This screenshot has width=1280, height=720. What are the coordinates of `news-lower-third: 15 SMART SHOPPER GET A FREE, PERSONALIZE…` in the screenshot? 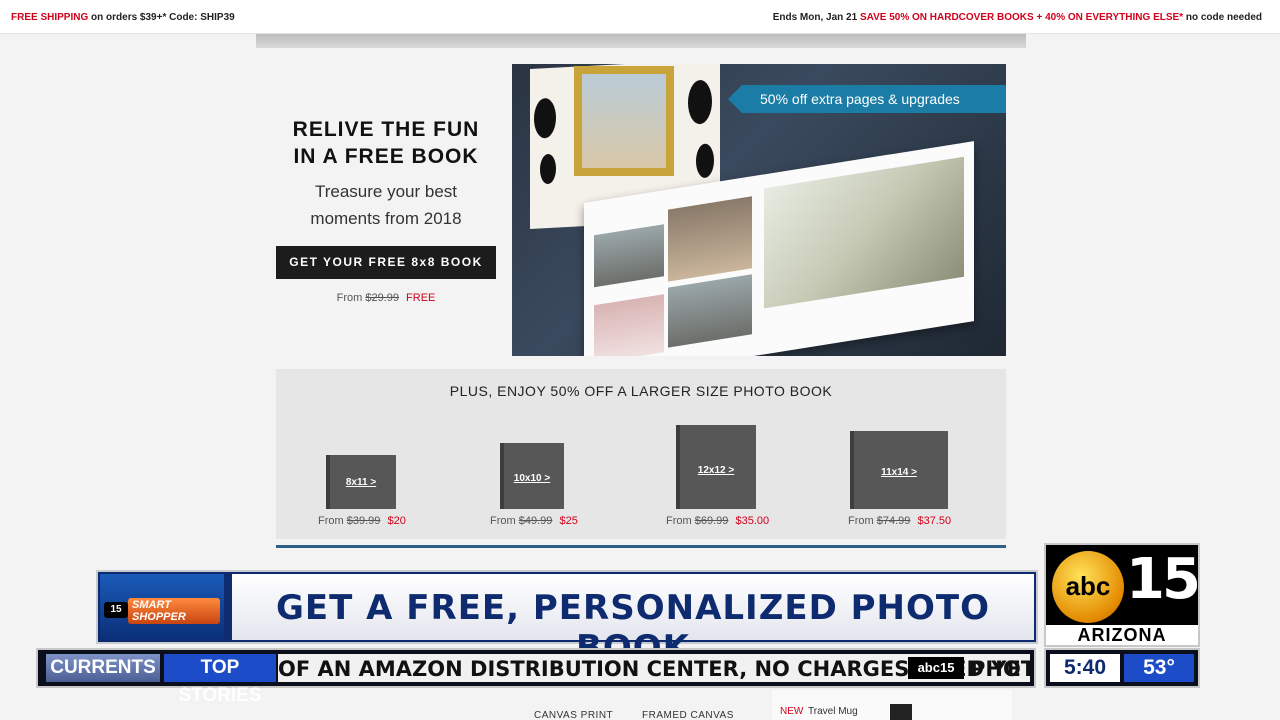 It's located at (567, 619).